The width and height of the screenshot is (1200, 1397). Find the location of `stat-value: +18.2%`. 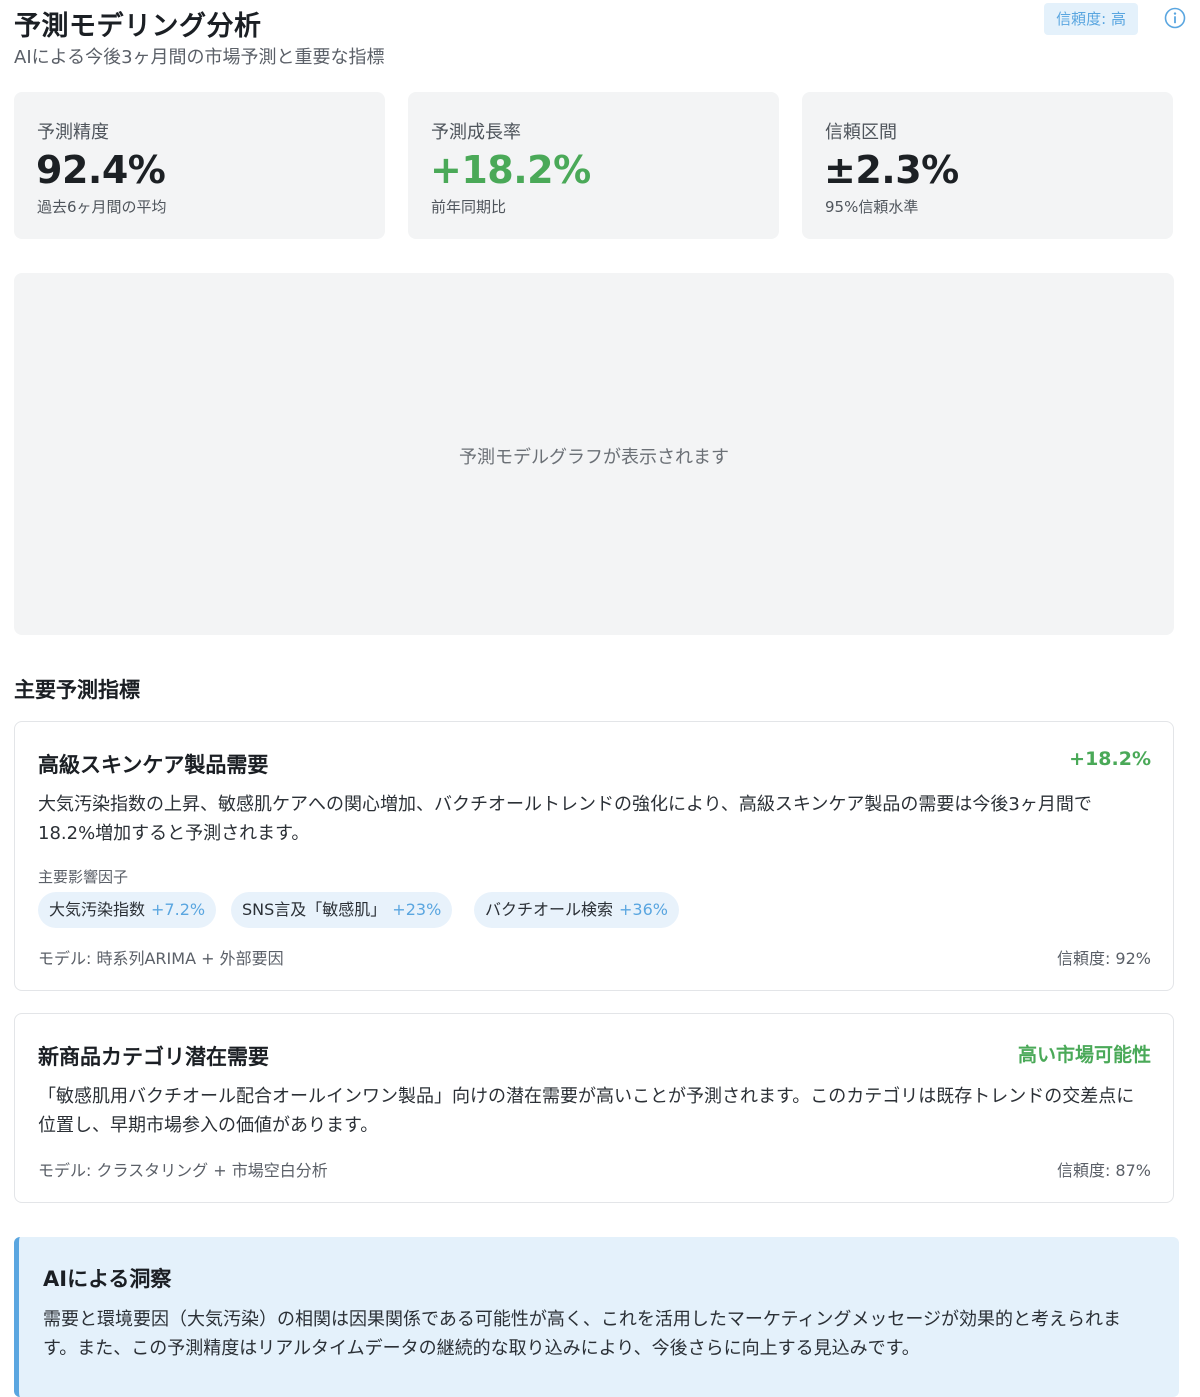

stat-value: +18.2% is located at coordinates (510, 170).